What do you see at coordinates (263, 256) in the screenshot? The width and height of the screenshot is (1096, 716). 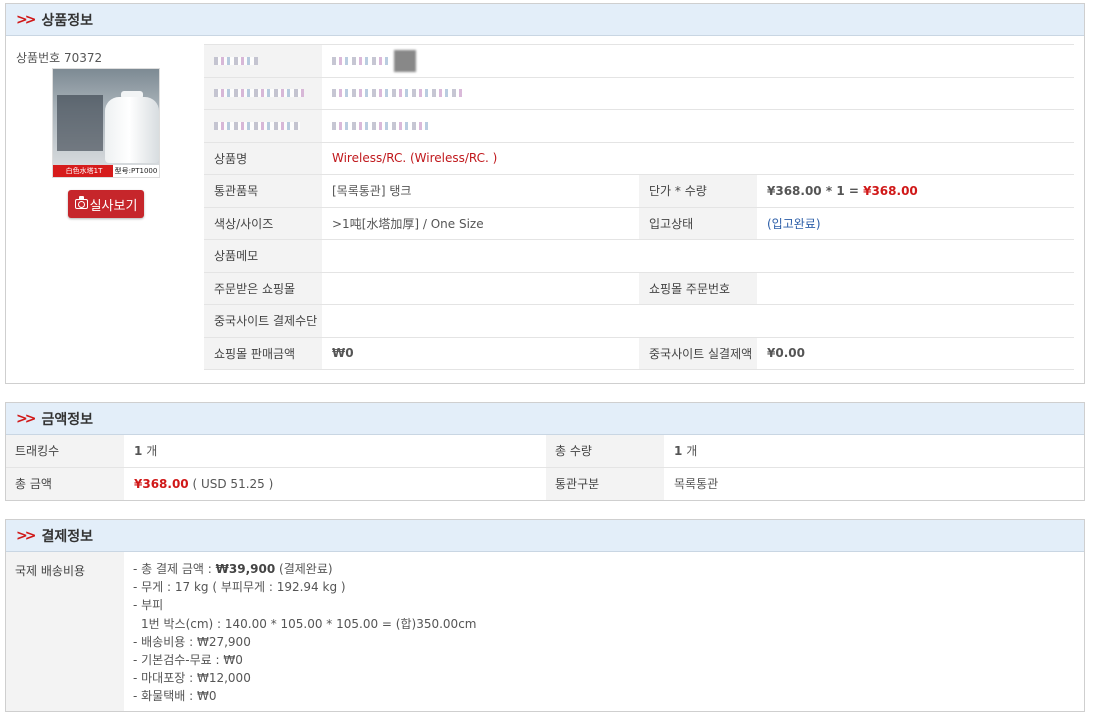 I see `product-memo-label: 상품메모` at bounding box center [263, 256].